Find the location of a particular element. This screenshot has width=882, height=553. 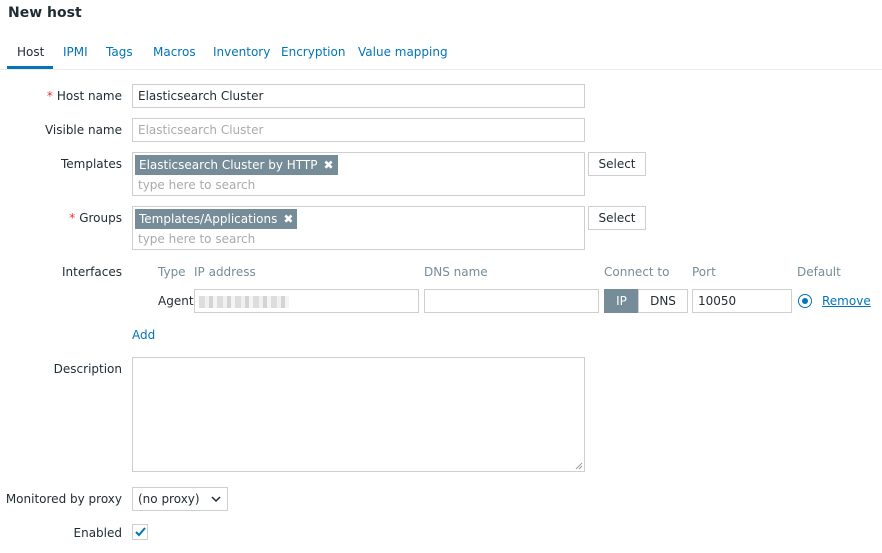

proxy-select: (no proxy) is located at coordinates (180, 499).